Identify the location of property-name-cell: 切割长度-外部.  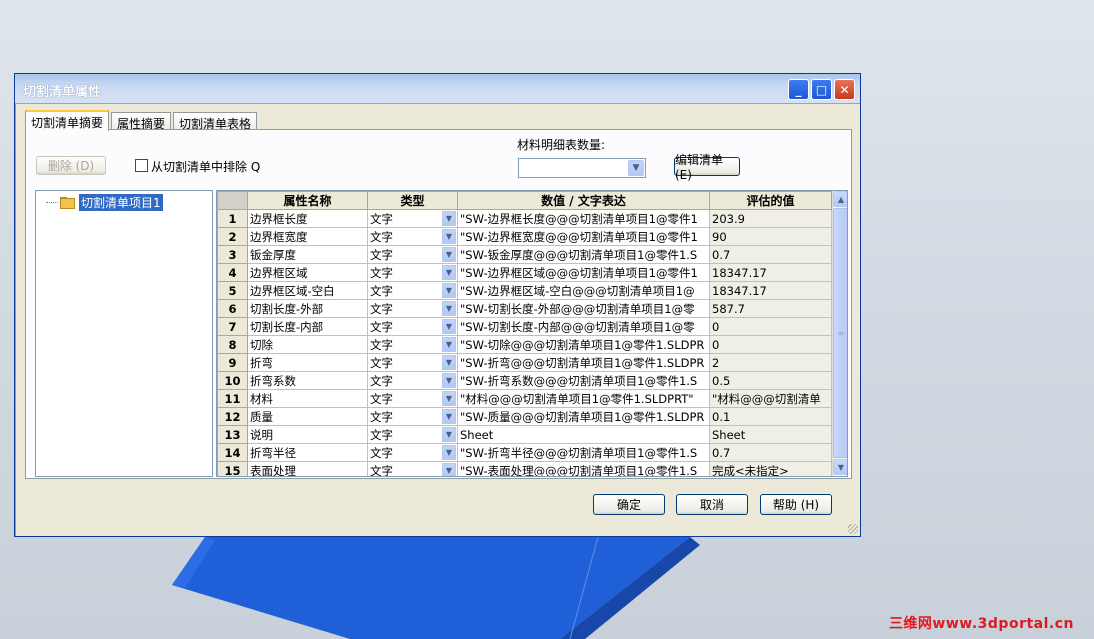
(307, 308).